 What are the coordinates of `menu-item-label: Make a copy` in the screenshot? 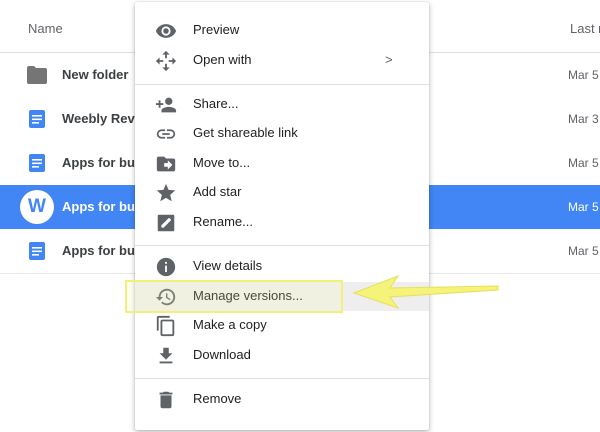 It's located at (230, 324).